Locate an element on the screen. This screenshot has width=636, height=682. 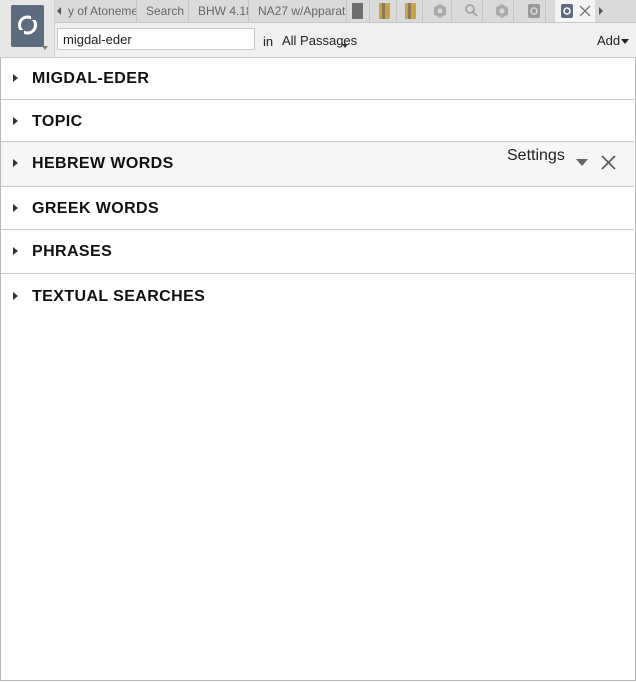
scope-dropdown-icon is located at coordinates (345, 46).